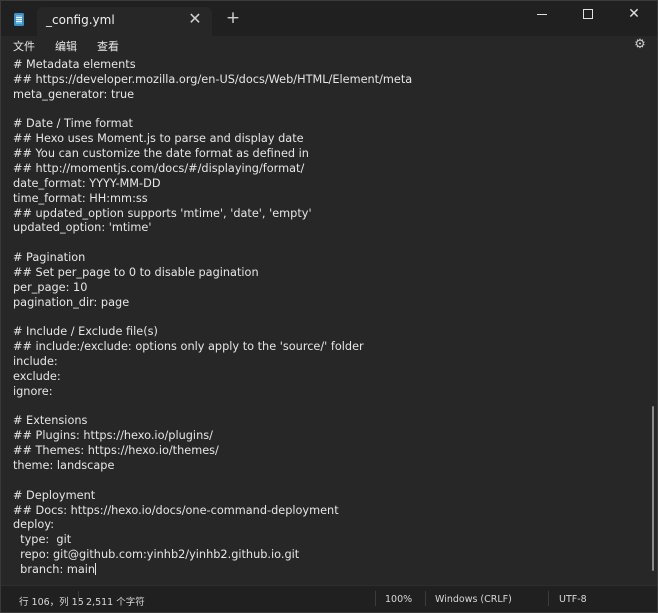 This screenshot has height=613, width=658. What do you see at coordinates (50, 421) in the screenshot?
I see `code-line: # Extensions` at bounding box center [50, 421].